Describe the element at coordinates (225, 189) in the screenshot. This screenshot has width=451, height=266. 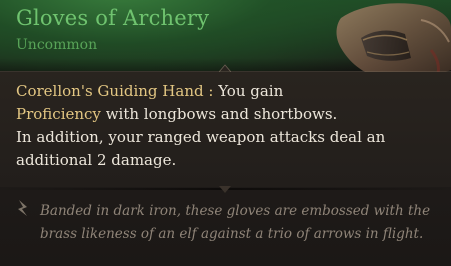
I see `separator-notch-icon` at that location.